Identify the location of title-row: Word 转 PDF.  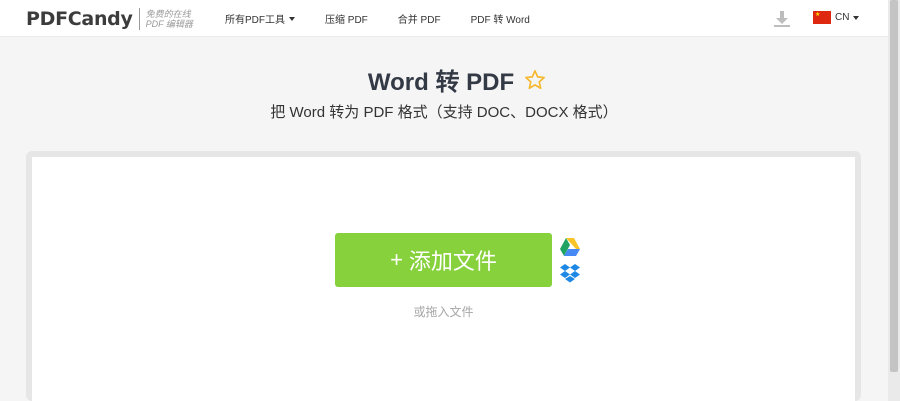
(444, 79).